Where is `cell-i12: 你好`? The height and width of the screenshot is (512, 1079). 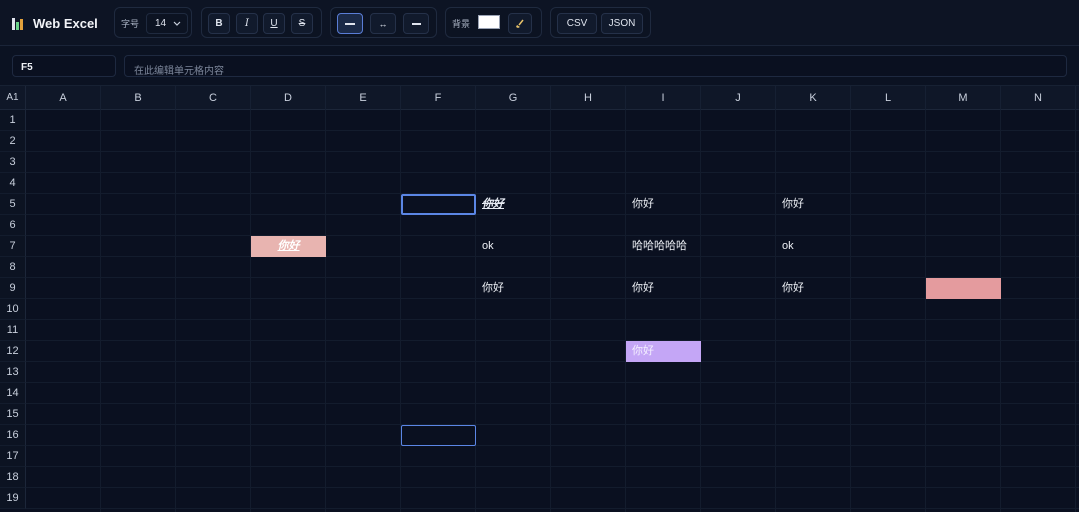 cell-i12: 你好 is located at coordinates (663, 351).